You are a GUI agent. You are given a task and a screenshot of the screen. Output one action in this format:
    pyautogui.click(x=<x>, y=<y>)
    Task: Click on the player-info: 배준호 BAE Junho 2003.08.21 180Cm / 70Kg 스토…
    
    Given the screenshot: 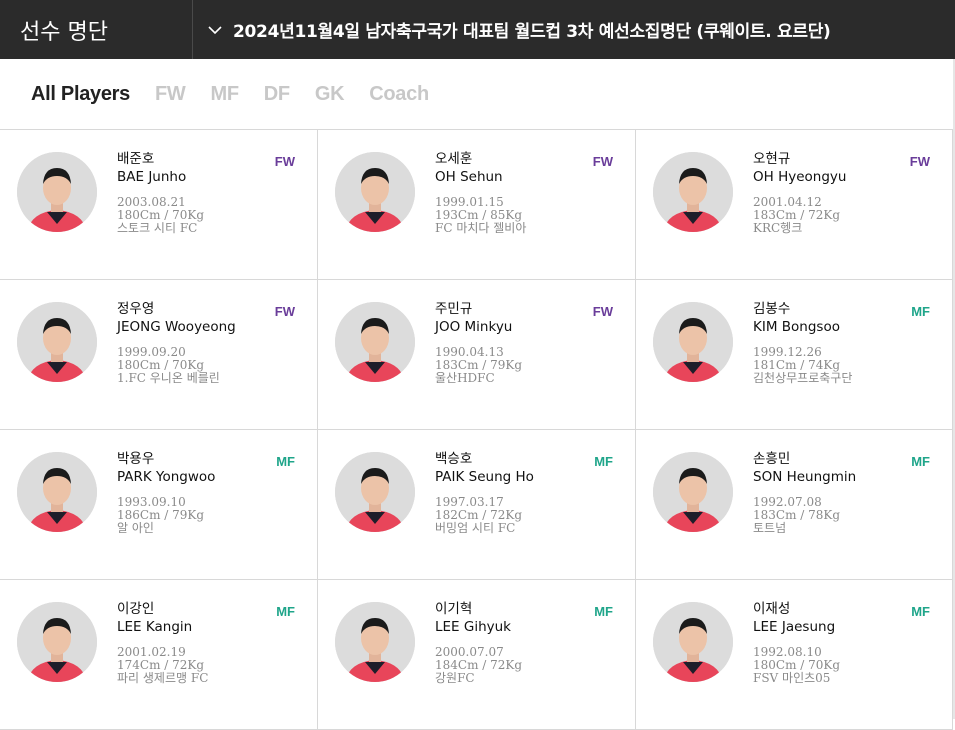 What is the action you would take?
    pyautogui.click(x=202, y=192)
    